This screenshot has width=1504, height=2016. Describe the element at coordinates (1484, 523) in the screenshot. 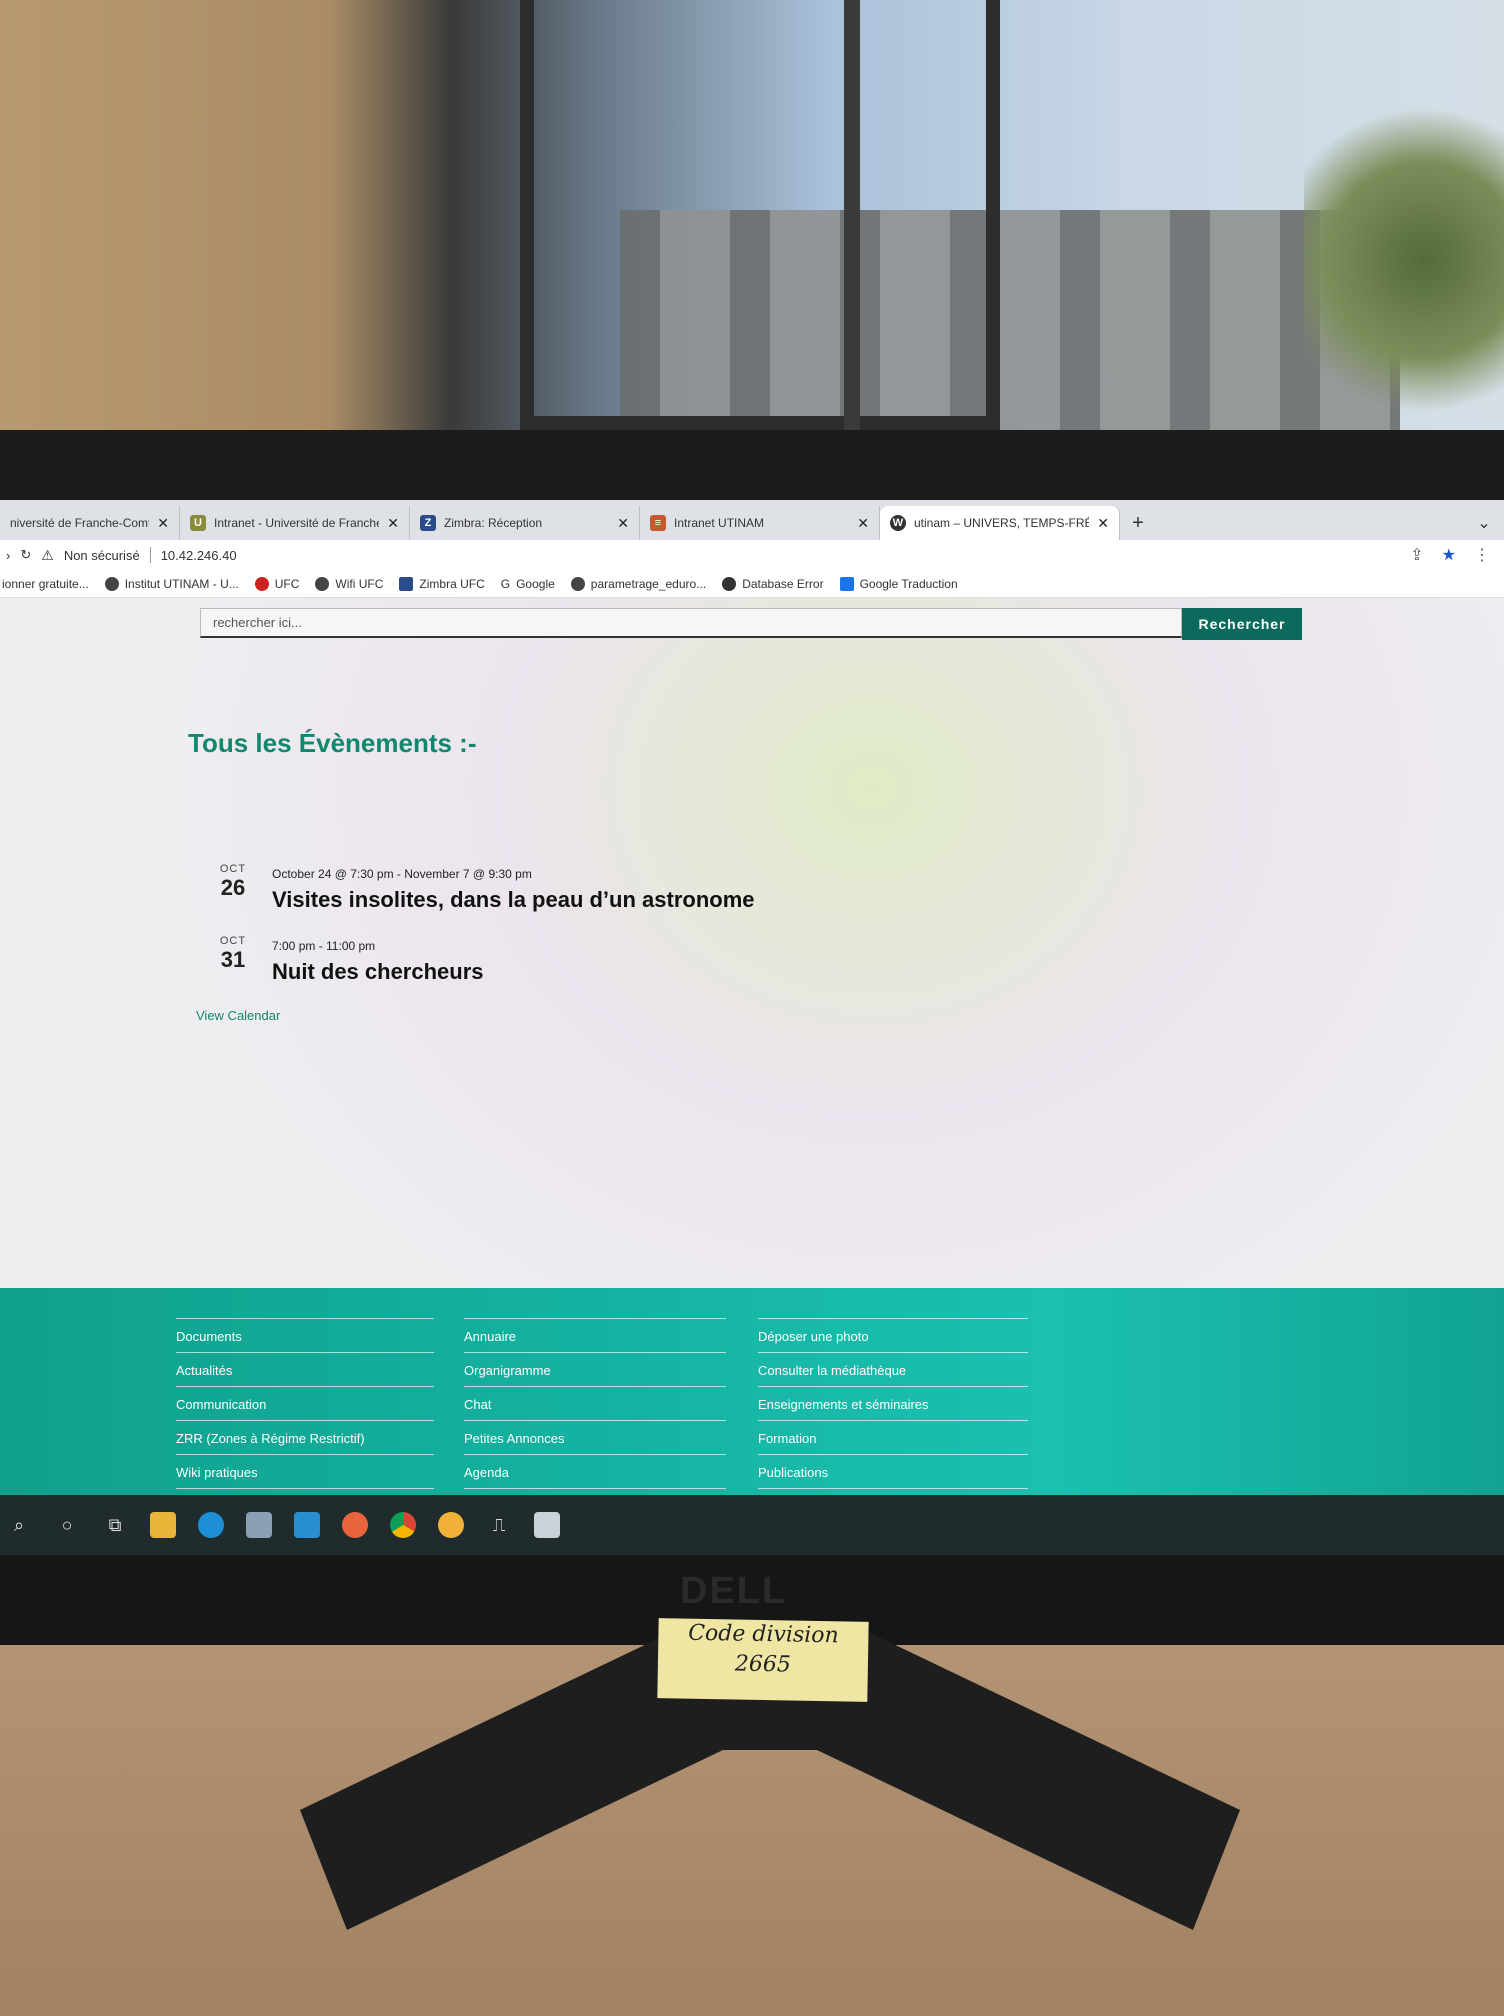

I see `chevron-down-icon: ⌄` at that location.